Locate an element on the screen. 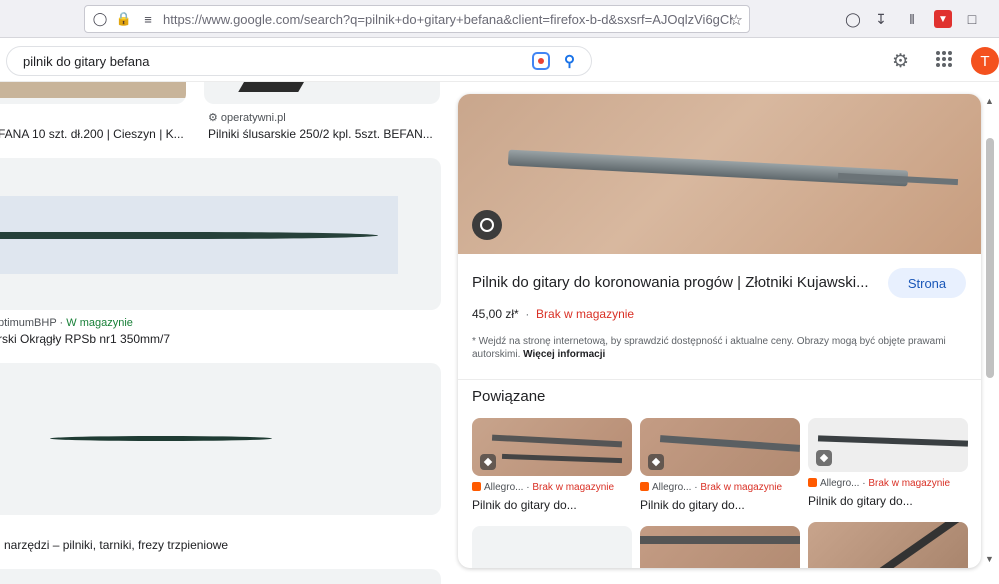 The width and height of the screenshot is (999, 584). google-header: pilnik do gitary befana ⚲ ⚙ T is located at coordinates (499, 60).